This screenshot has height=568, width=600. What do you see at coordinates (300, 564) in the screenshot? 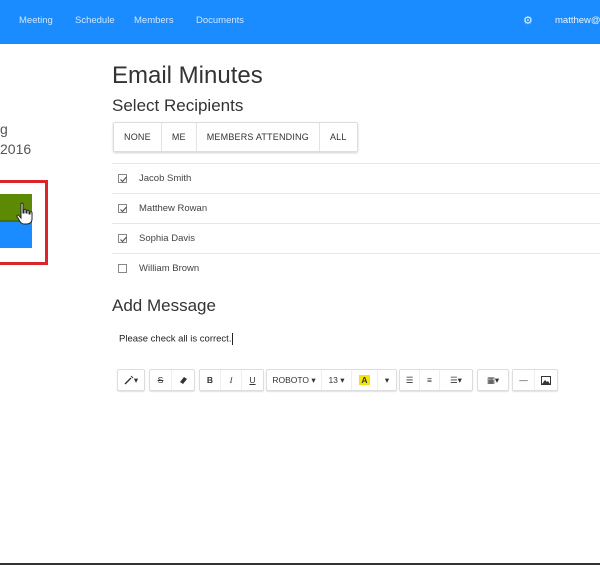
I see `bottom-border` at bounding box center [300, 564].